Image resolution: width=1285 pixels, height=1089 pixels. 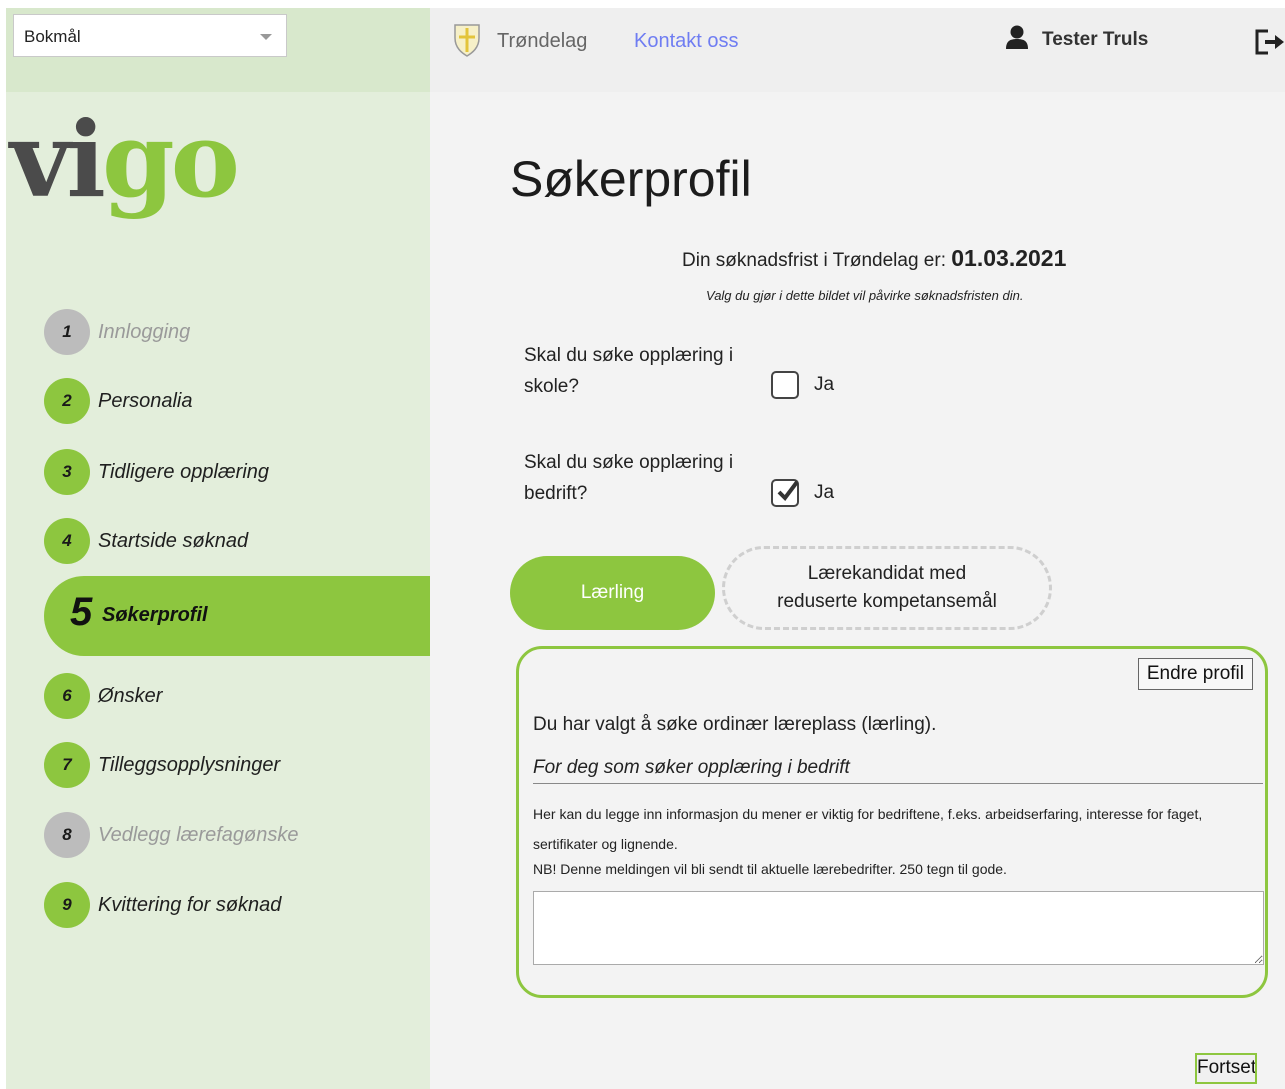 What do you see at coordinates (467, 42) in the screenshot?
I see `shield-icon` at bounding box center [467, 42].